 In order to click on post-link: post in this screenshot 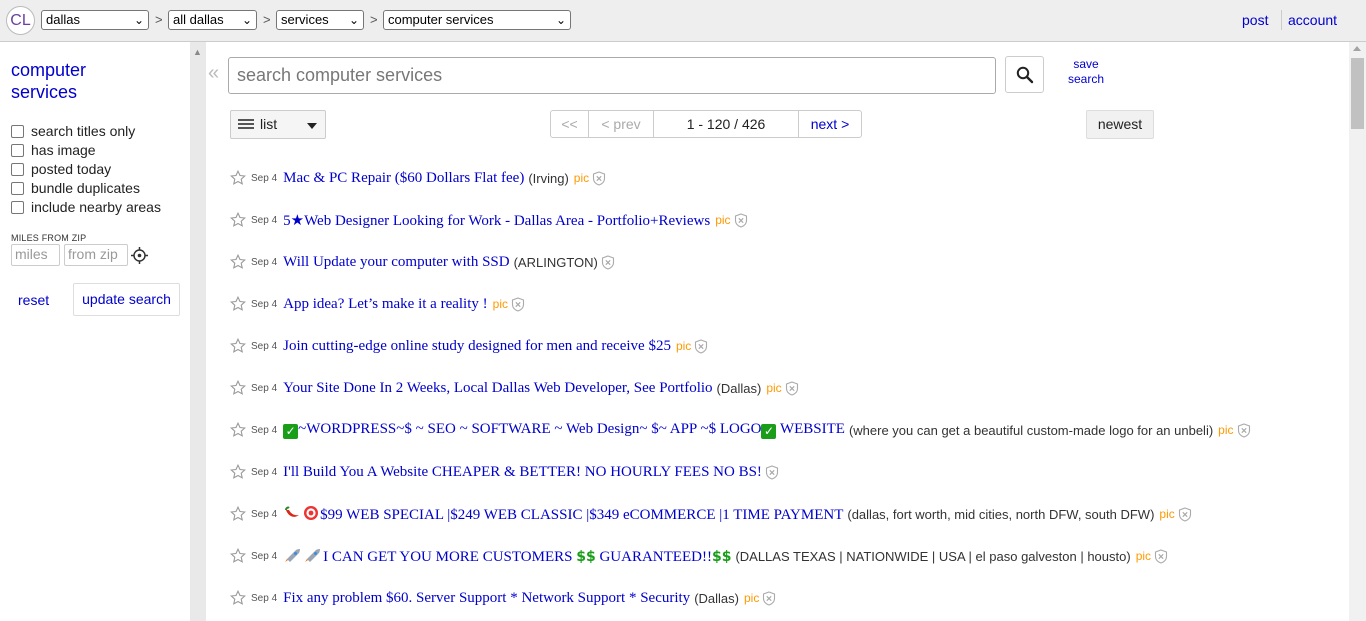, I will do `click(1255, 20)`.